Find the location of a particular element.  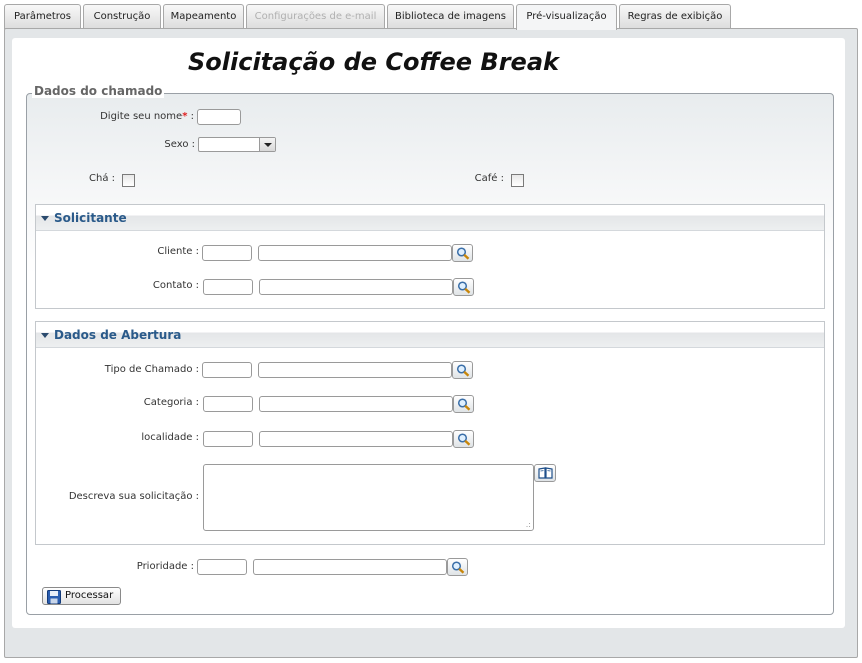

book-icon is located at coordinates (545, 473).